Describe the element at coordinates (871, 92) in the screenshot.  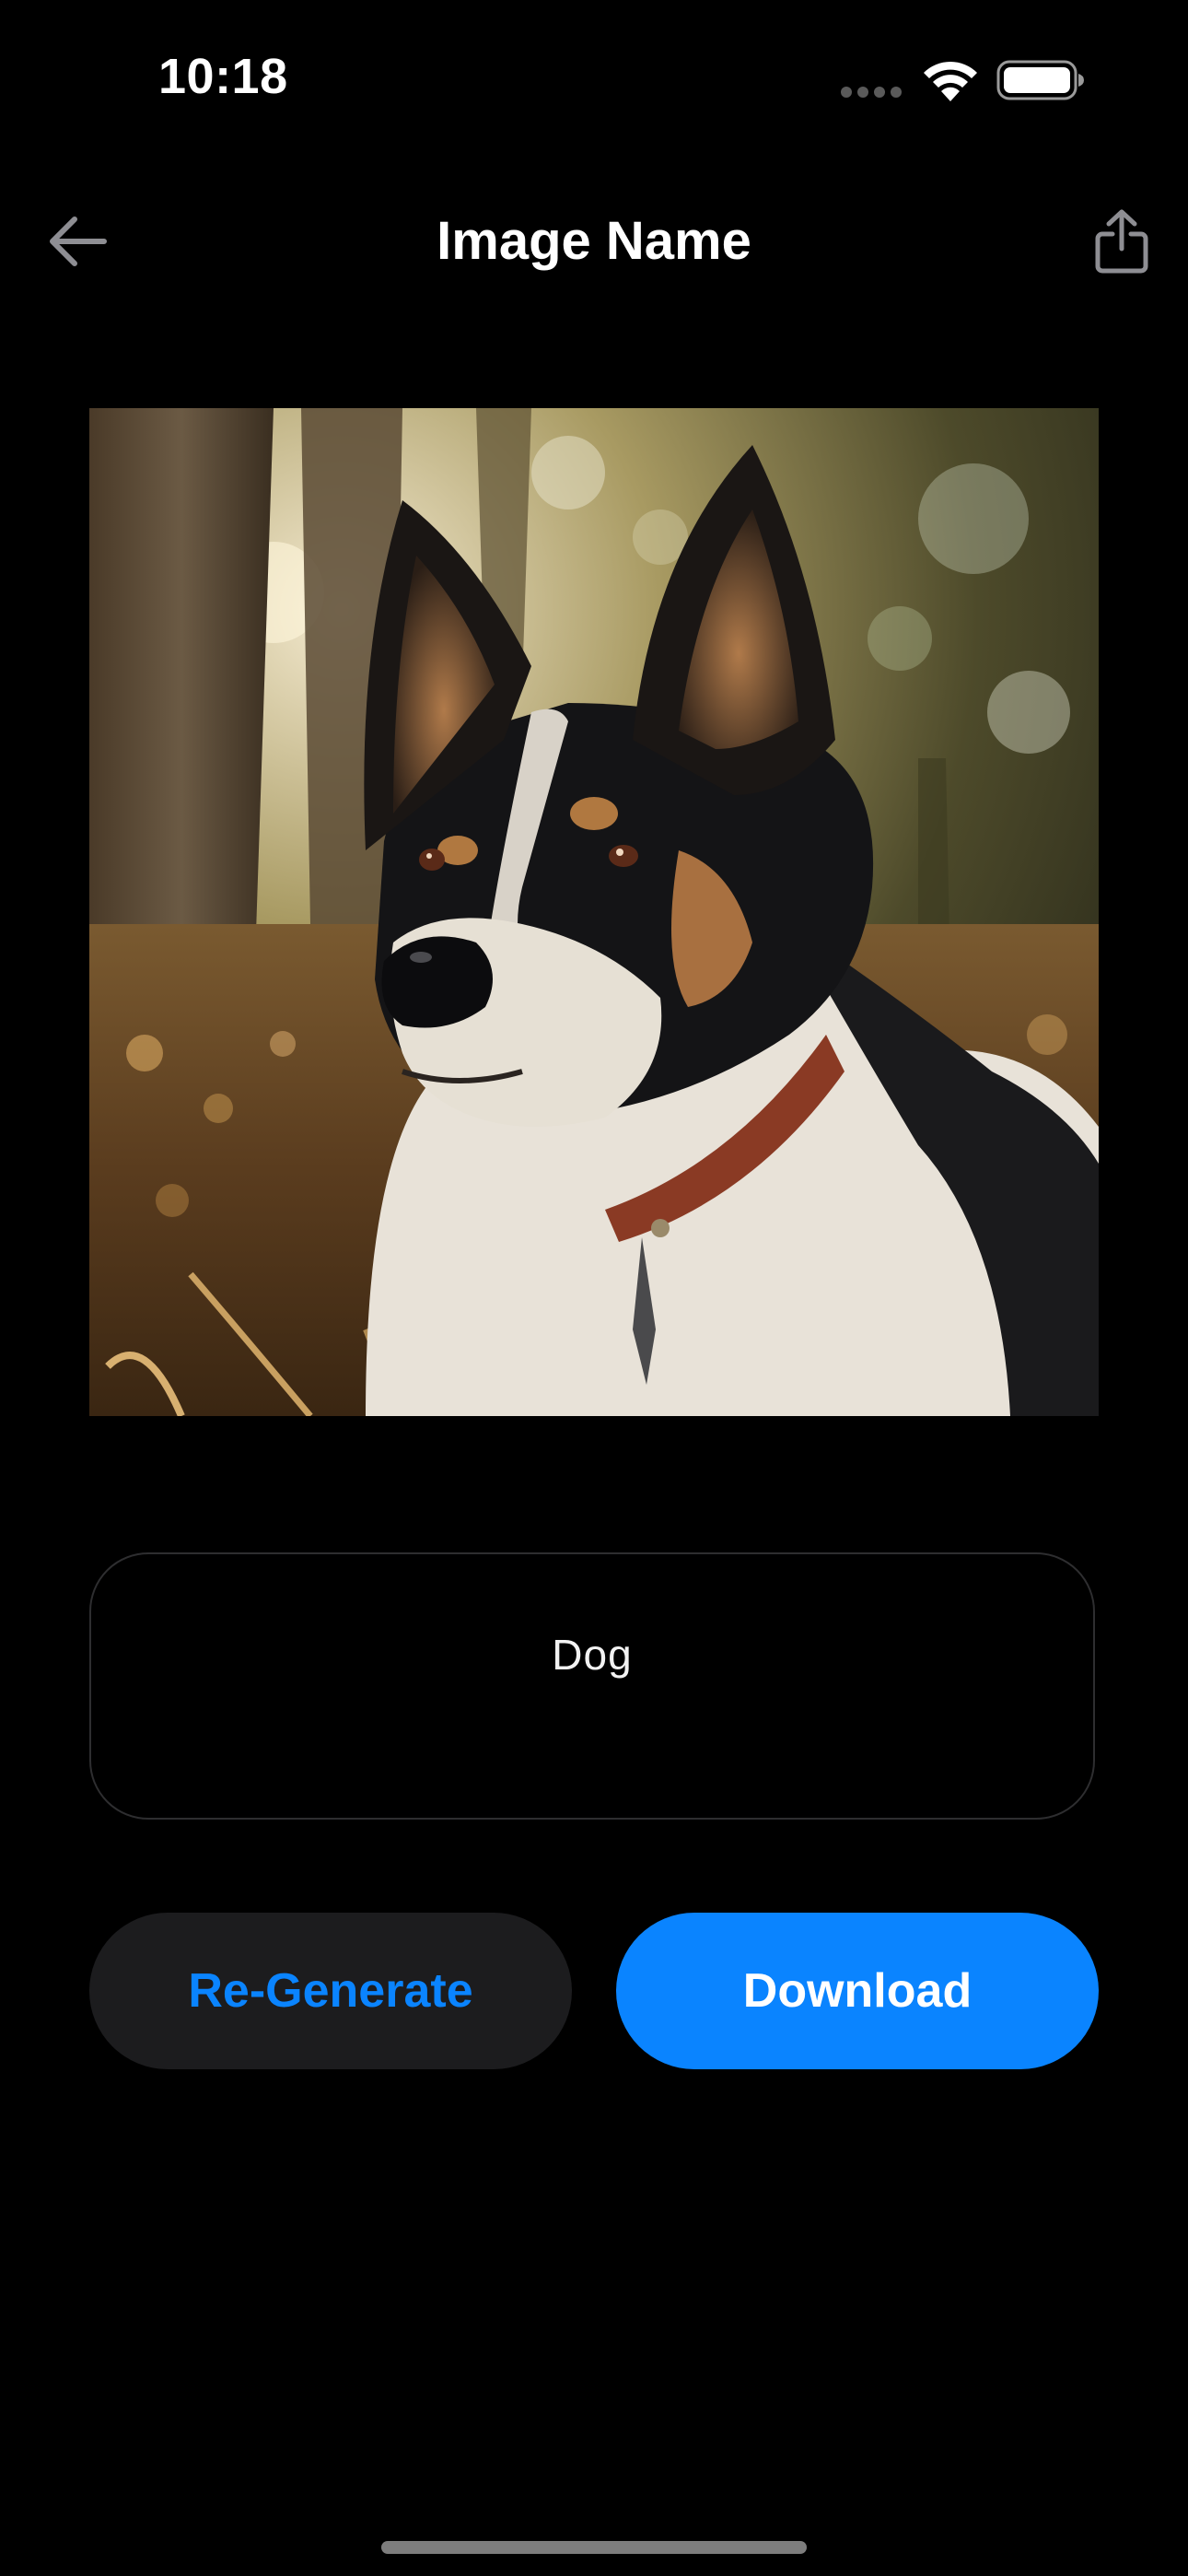
I see `cellular-signal-icon` at that location.